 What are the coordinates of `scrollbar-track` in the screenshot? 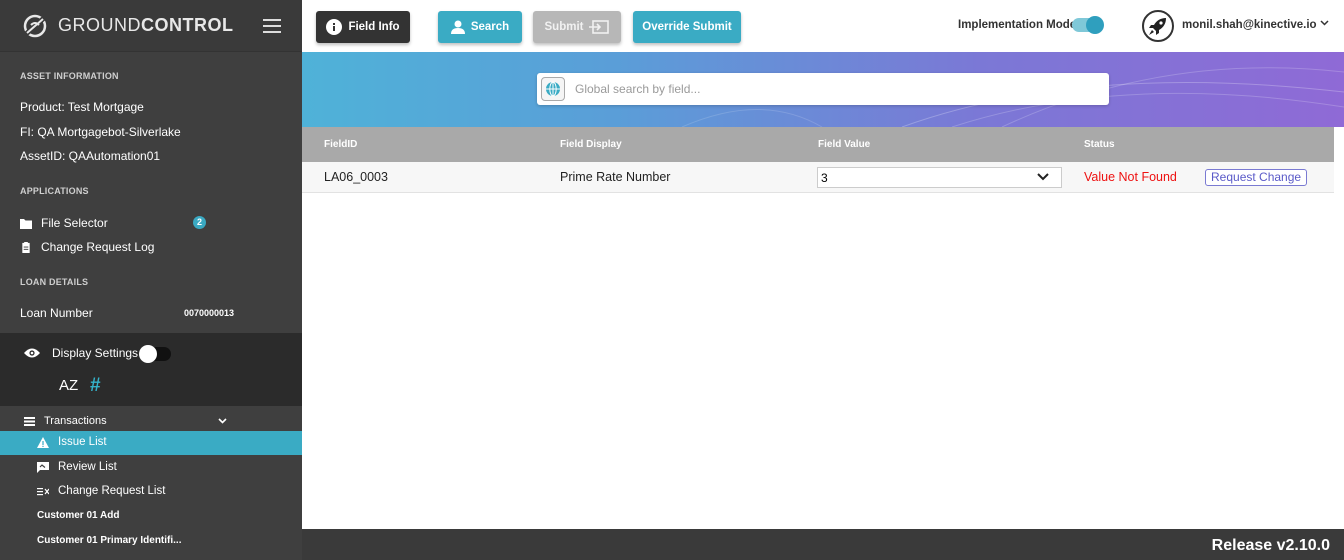 It's located at (1339, 328).